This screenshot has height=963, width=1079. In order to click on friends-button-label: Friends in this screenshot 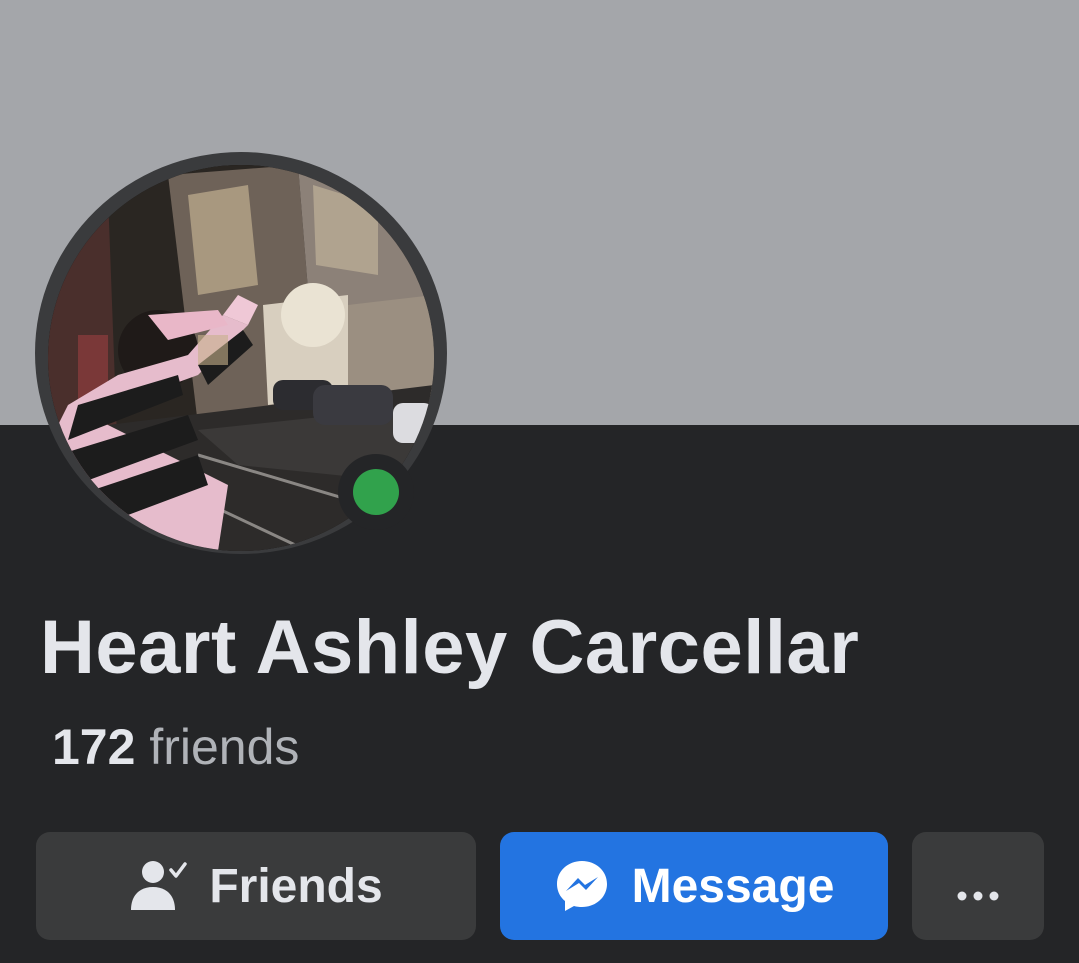, I will do `click(296, 886)`.